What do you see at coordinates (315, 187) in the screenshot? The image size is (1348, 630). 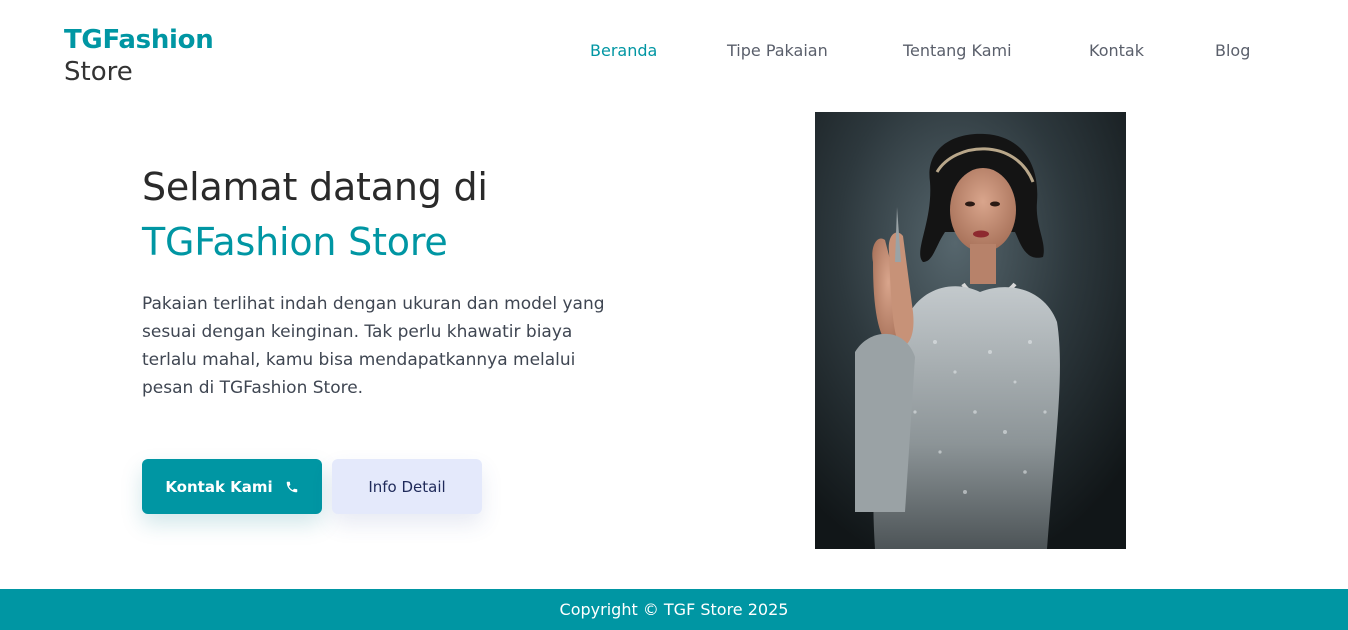 I see `hero-title-line1: Selamat datang di` at bounding box center [315, 187].